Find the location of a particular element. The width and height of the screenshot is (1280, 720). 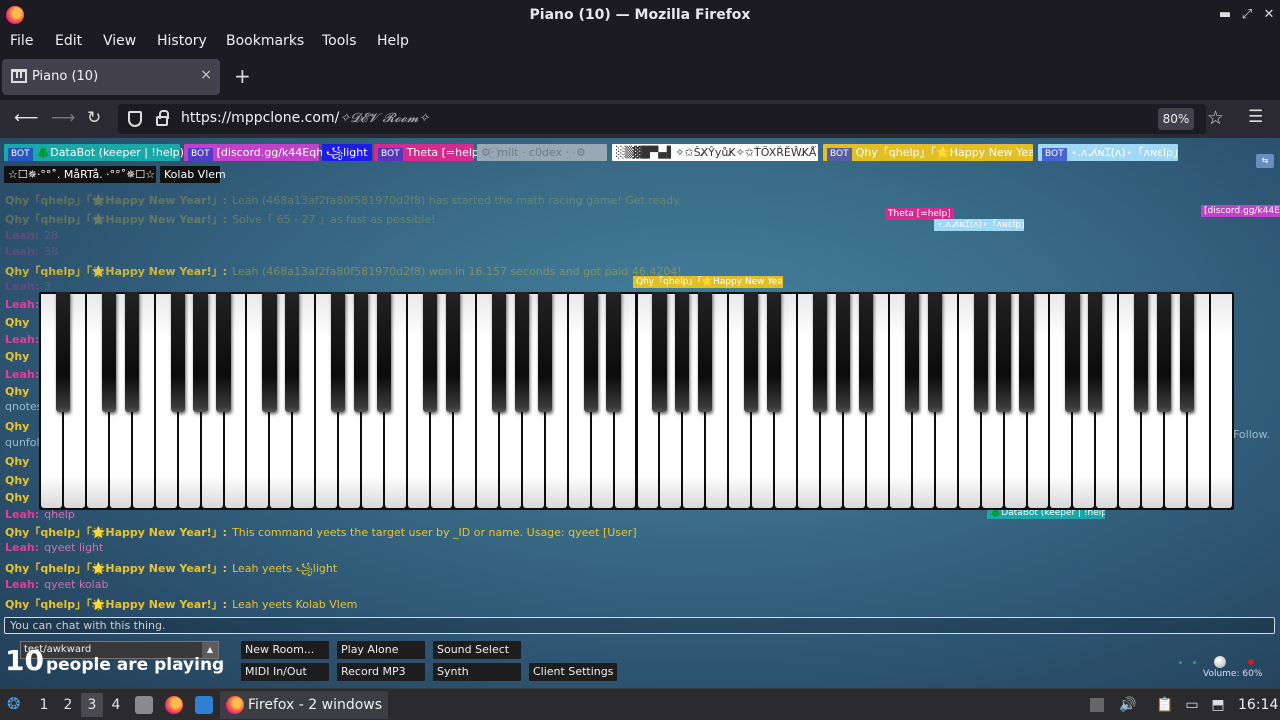

desktop-icon is located at coordinates (204, 705).